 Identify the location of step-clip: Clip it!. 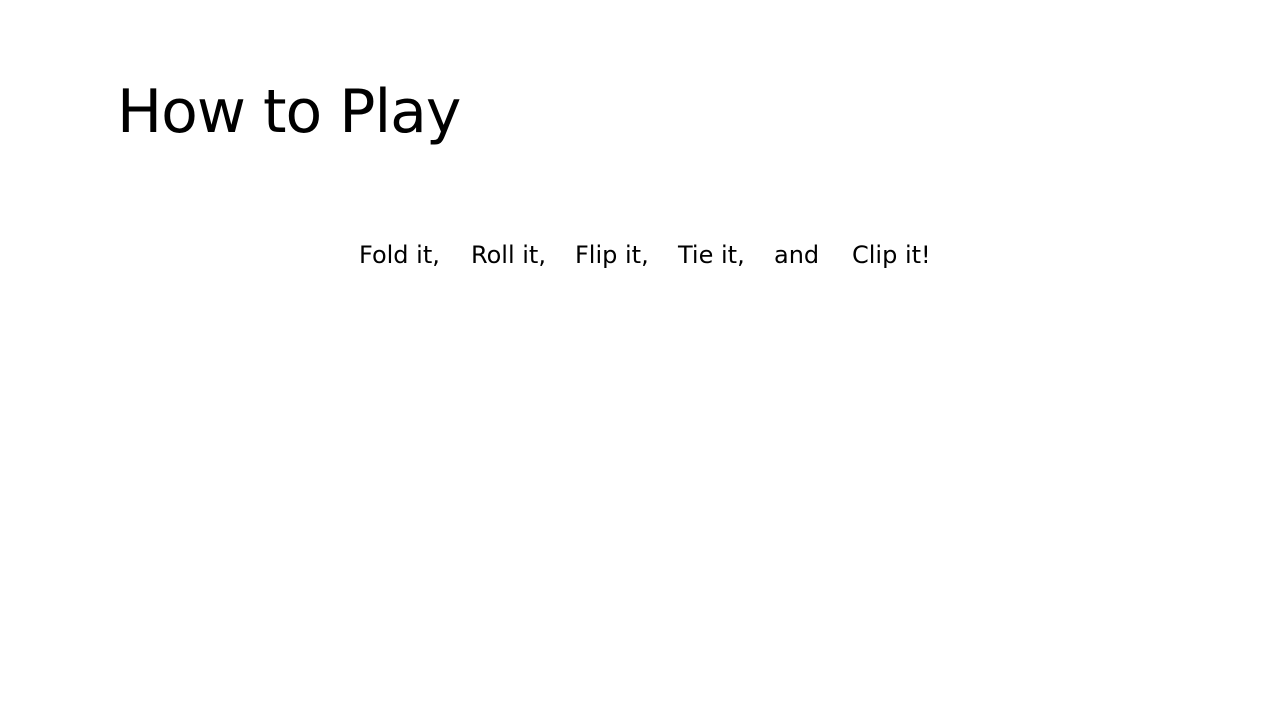
(891, 255).